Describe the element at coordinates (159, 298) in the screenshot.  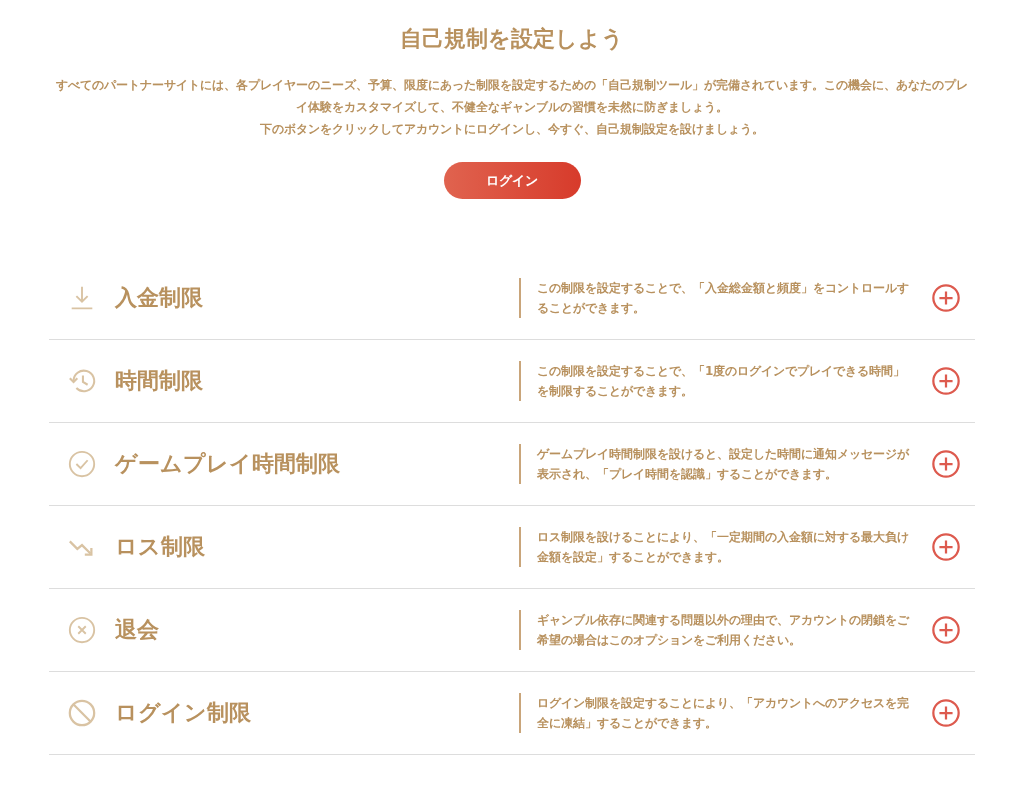
I see `limit-title: 入金制限` at that location.